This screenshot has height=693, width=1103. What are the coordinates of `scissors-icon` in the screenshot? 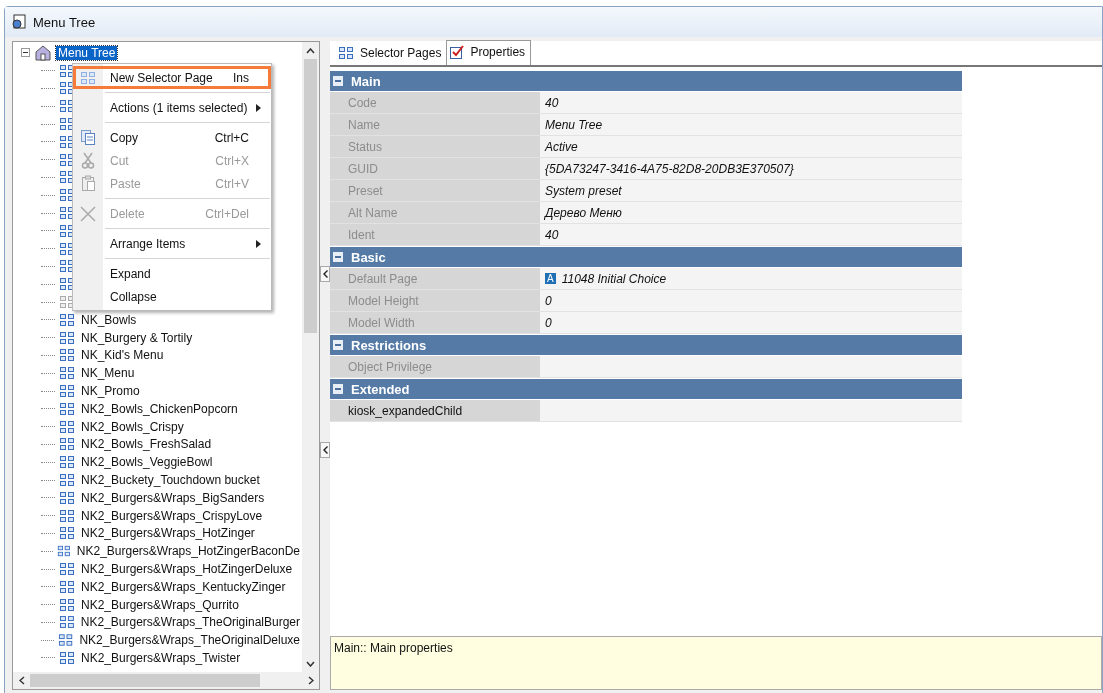 It's located at (88, 160).